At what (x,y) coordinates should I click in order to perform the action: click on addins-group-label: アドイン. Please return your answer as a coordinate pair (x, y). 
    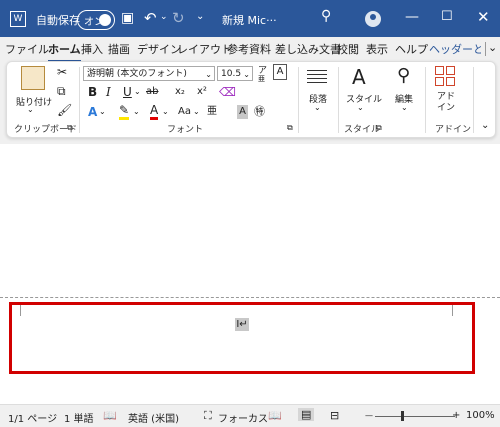
    Looking at the image, I should click on (453, 130).